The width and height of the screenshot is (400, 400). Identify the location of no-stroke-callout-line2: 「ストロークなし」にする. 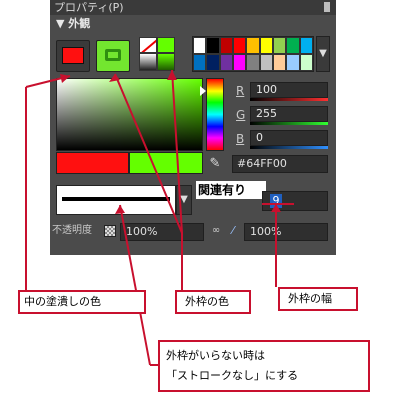
(232, 375).